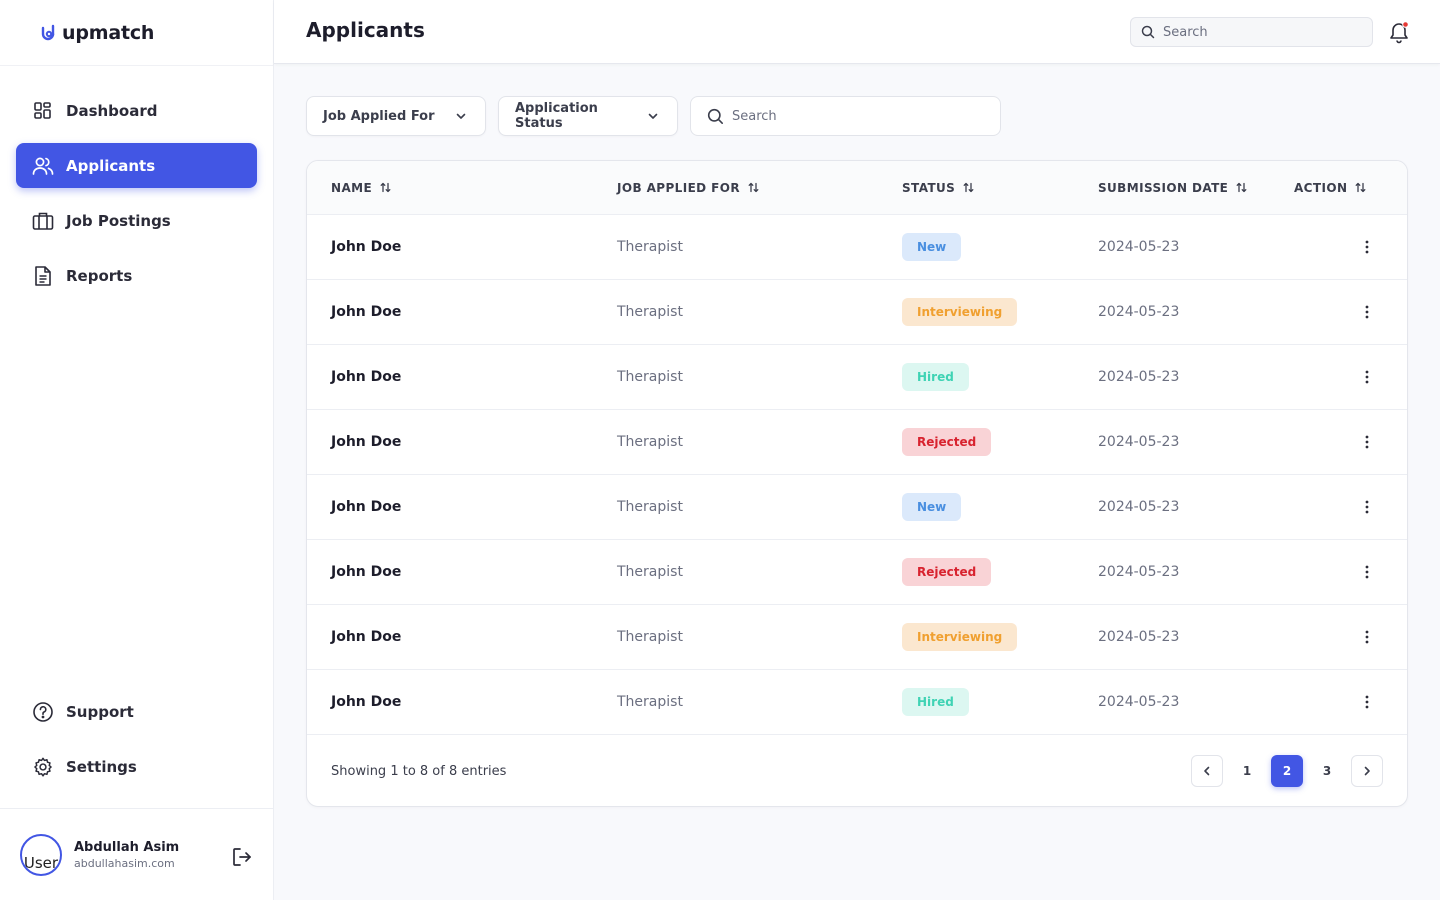  I want to click on column-title: JOB APPLIED FOR, so click(678, 187).